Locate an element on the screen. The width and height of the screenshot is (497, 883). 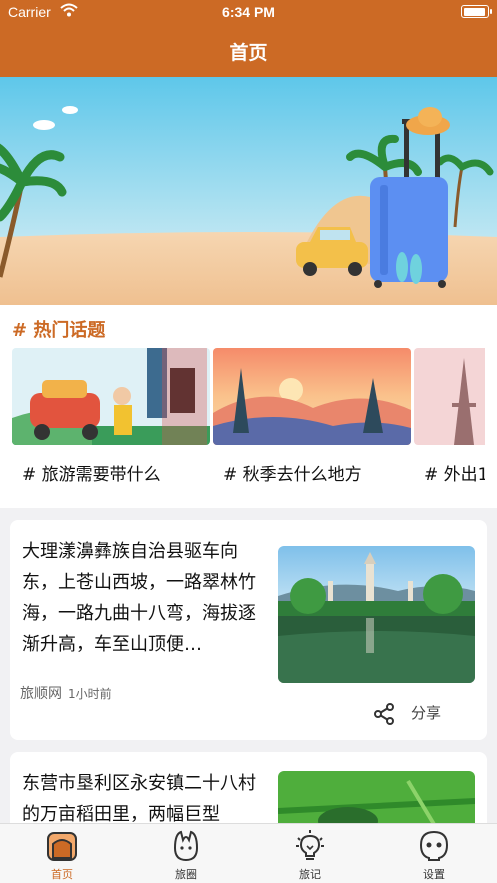
bulb-icon is located at coordinates (310, 845).